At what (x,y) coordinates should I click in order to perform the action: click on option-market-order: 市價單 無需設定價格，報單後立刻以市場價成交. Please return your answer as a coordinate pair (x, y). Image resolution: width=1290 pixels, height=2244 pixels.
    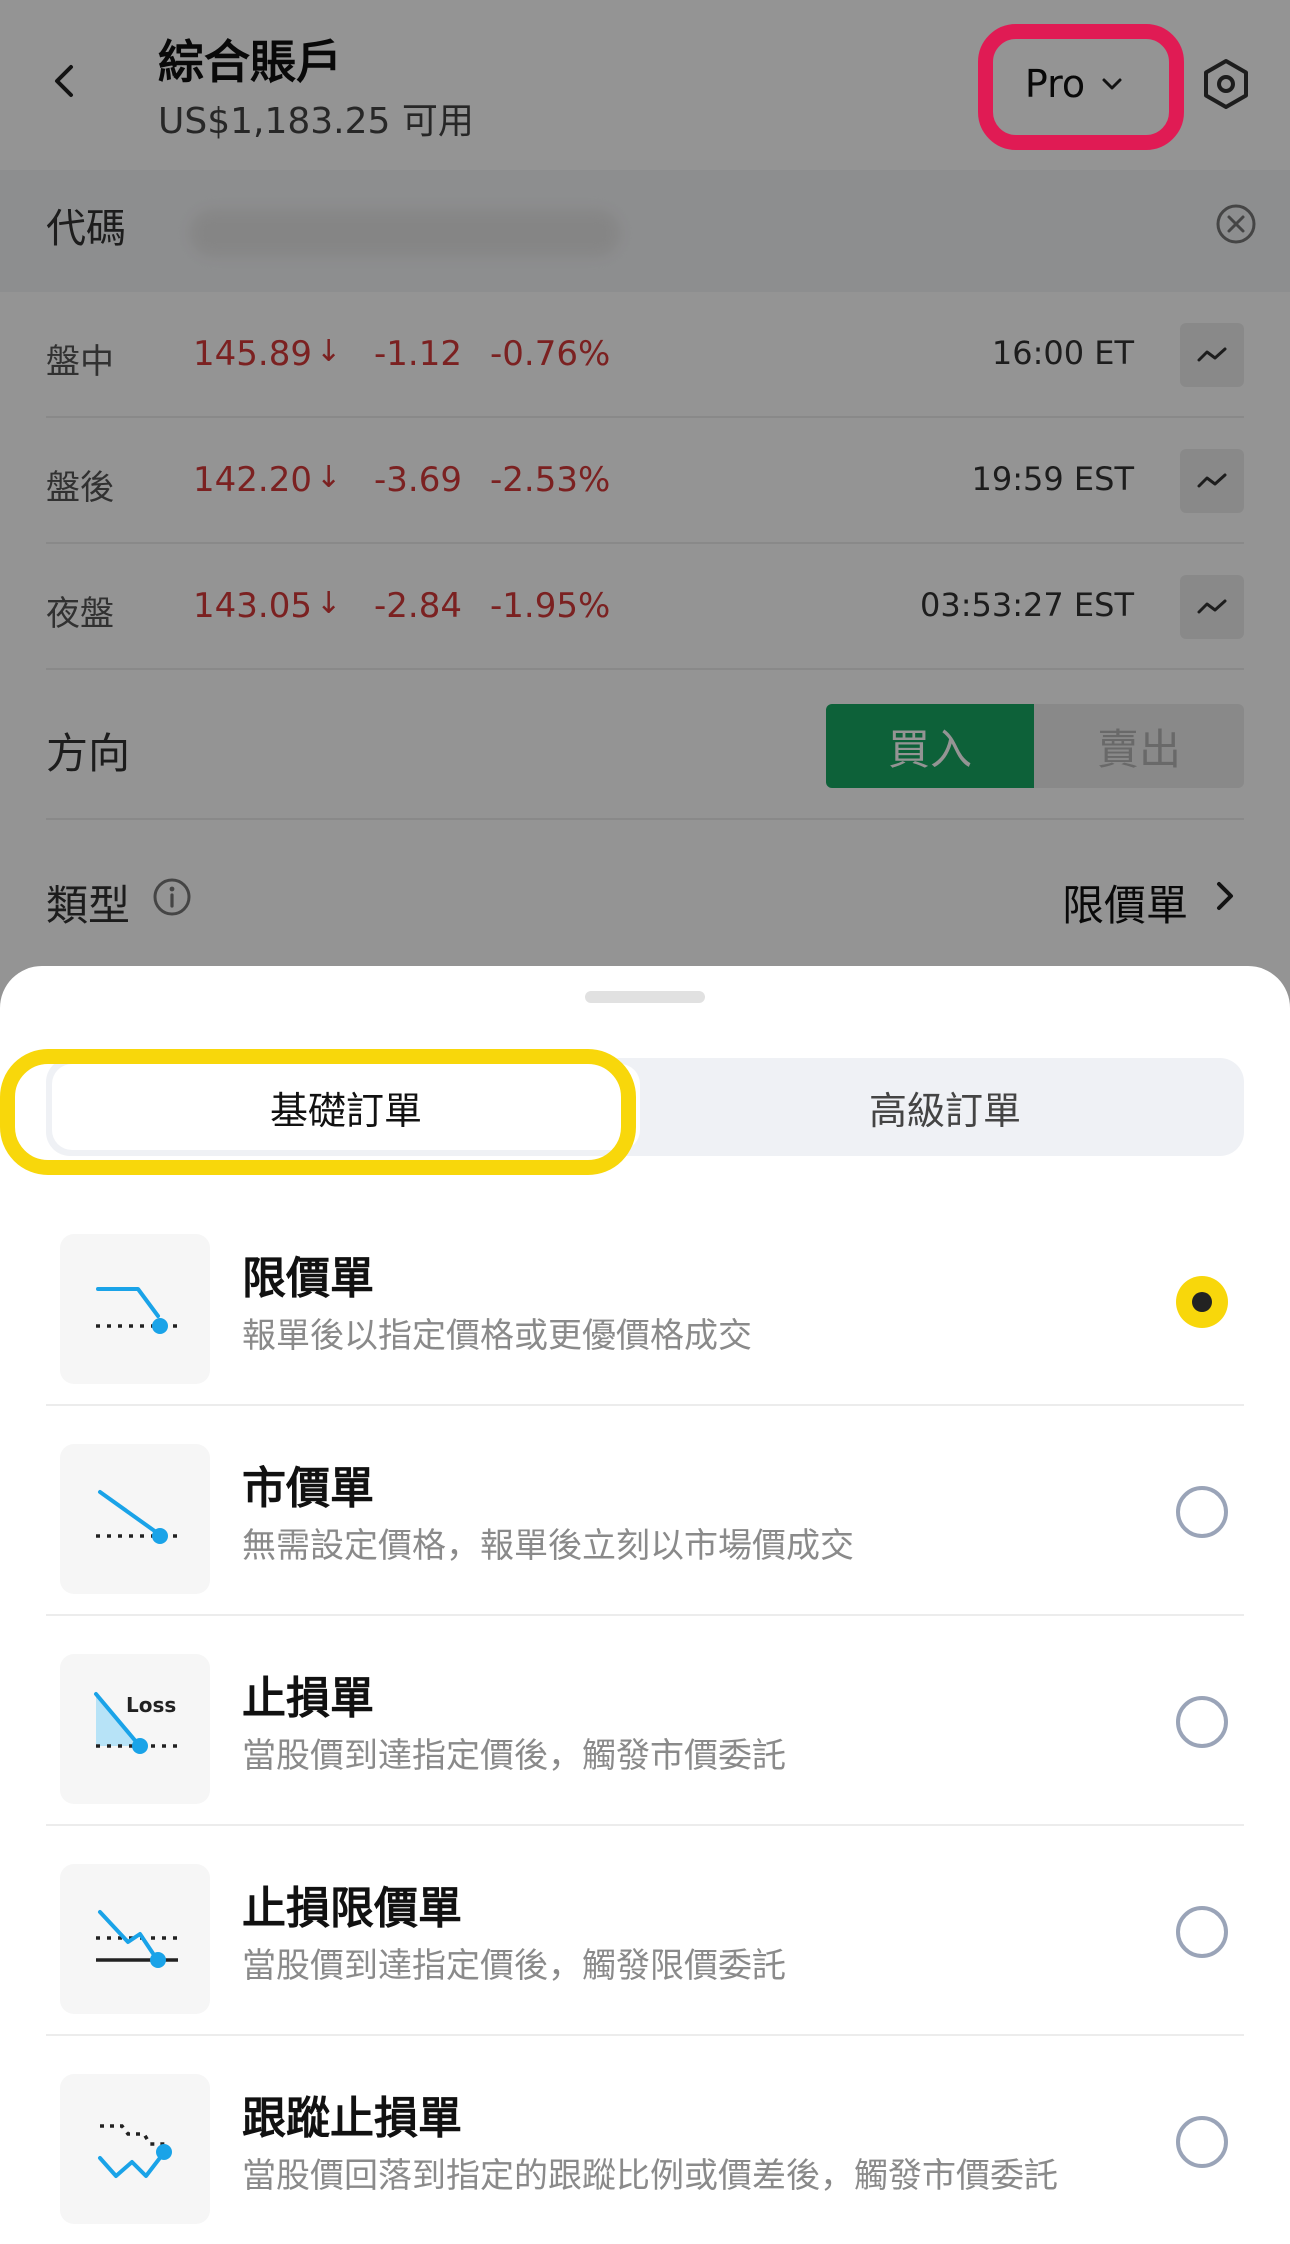
    Looking at the image, I should click on (645, 1511).